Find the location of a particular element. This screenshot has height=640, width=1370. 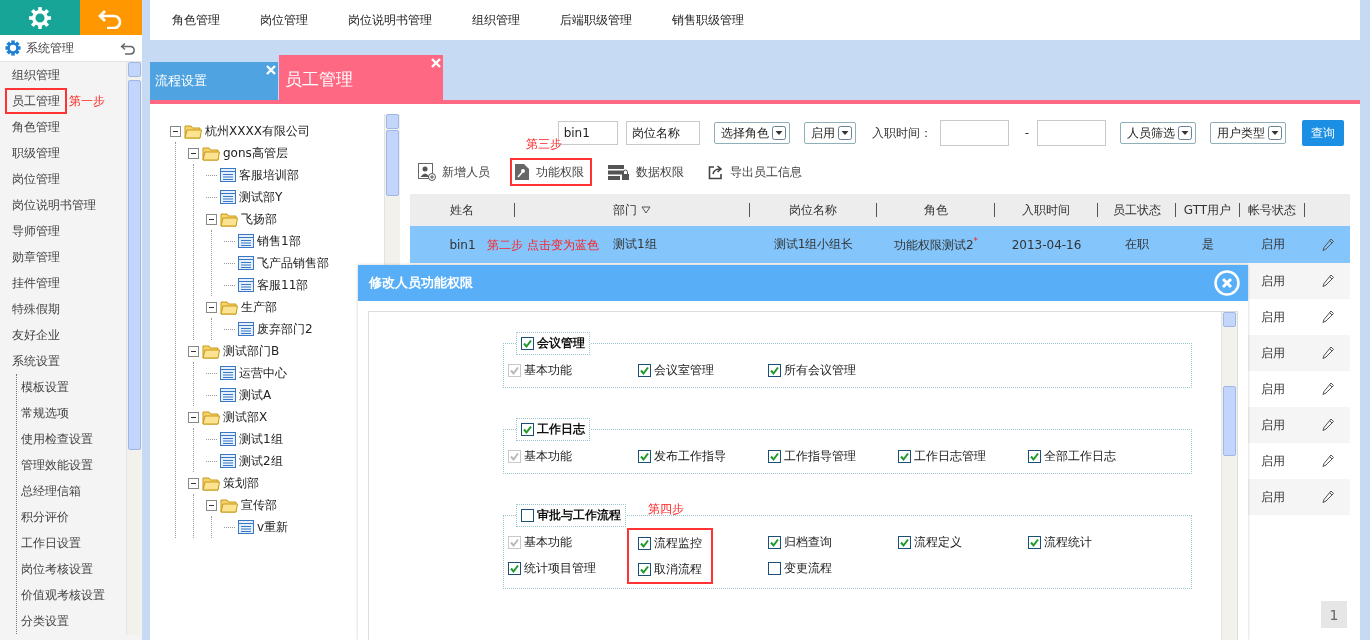

column-header: 岗位名称 is located at coordinates (813, 210).